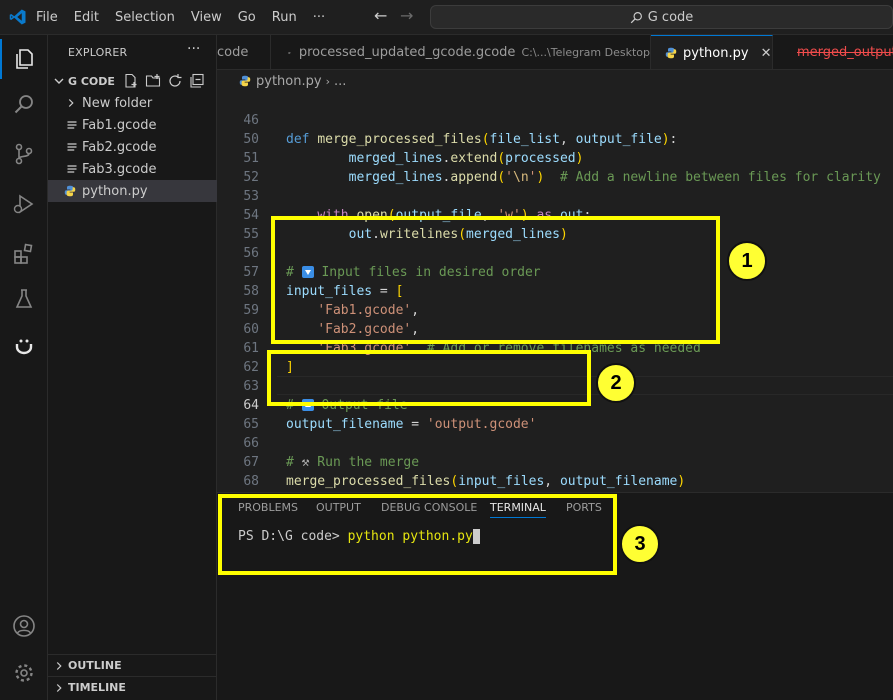  What do you see at coordinates (47, 17) in the screenshot?
I see `menu-file: File` at bounding box center [47, 17].